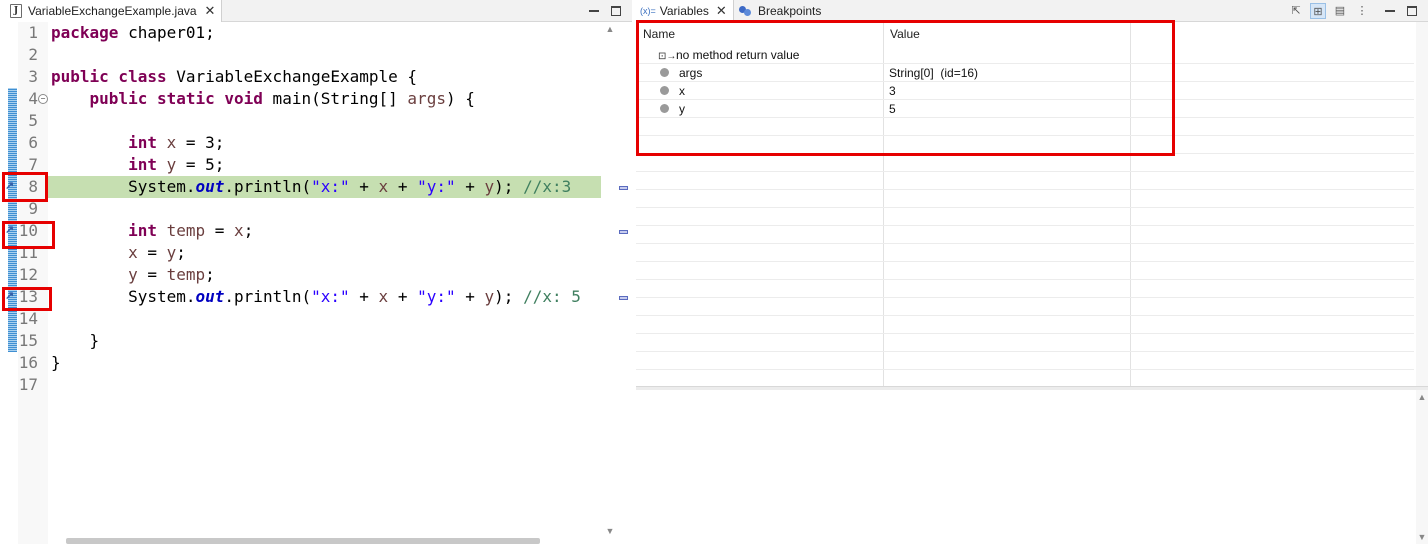 This screenshot has height=544, width=1428. What do you see at coordinates (1422, 204) in the screenshot?
I see `vertical-scrollbar` at bounding box center [1422, 204].